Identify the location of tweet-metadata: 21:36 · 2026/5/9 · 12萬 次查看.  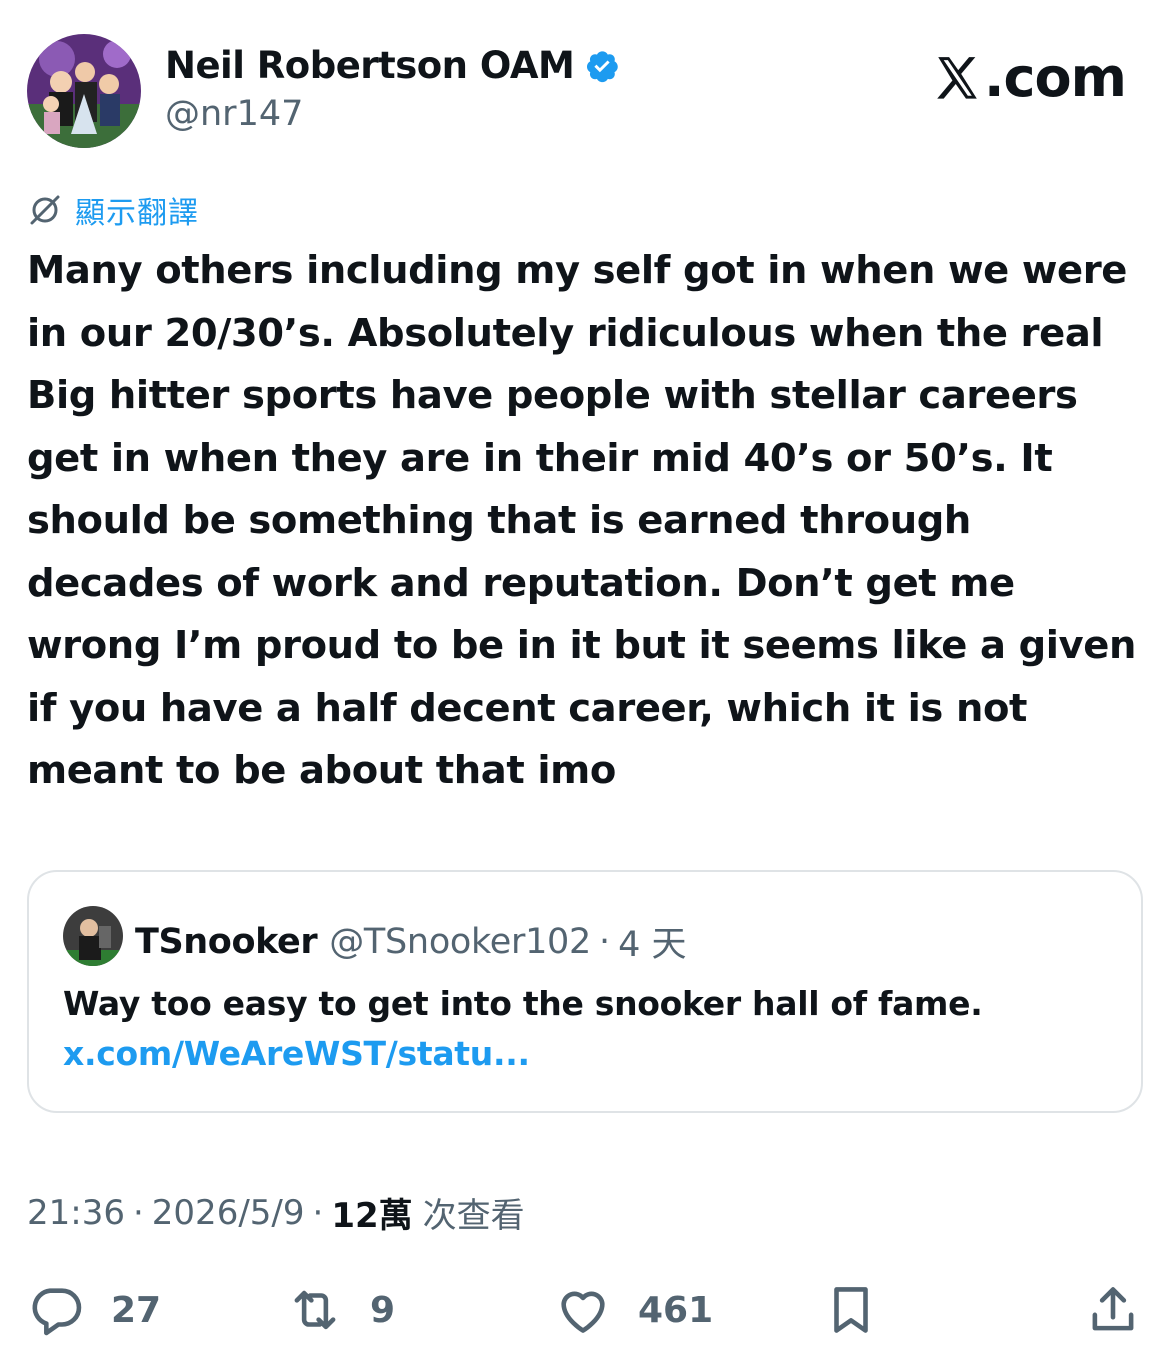
(276, 1212).